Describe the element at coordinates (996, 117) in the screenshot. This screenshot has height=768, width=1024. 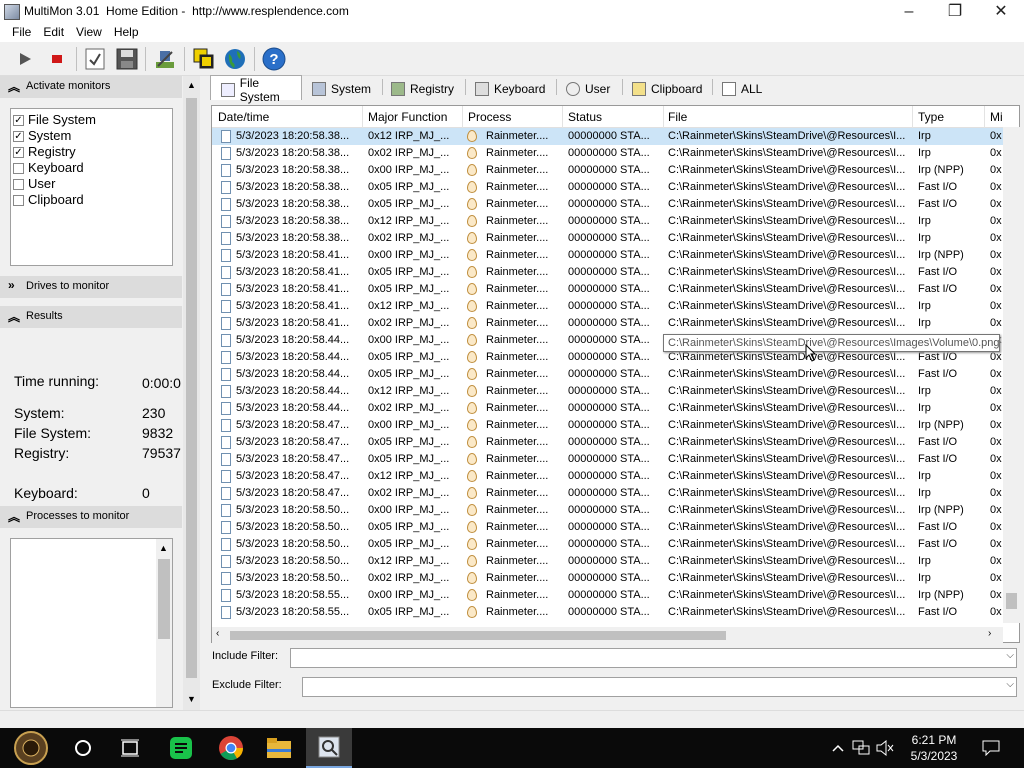
I see `column-header-minor: Mi` at that location.